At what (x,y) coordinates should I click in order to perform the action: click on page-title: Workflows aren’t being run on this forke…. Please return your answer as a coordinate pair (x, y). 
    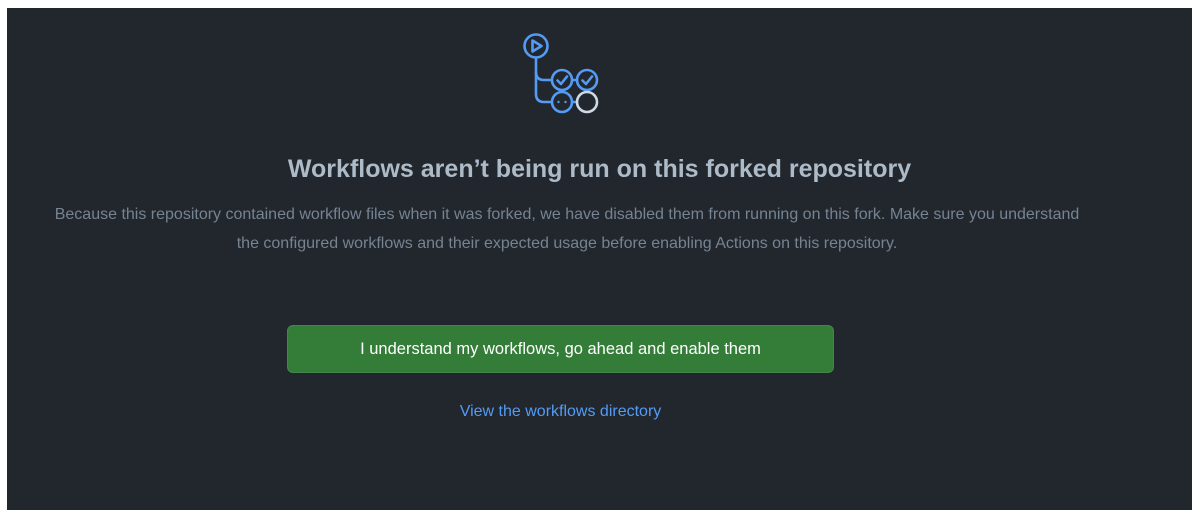
    Looking at the image, I should click on (599, 169).